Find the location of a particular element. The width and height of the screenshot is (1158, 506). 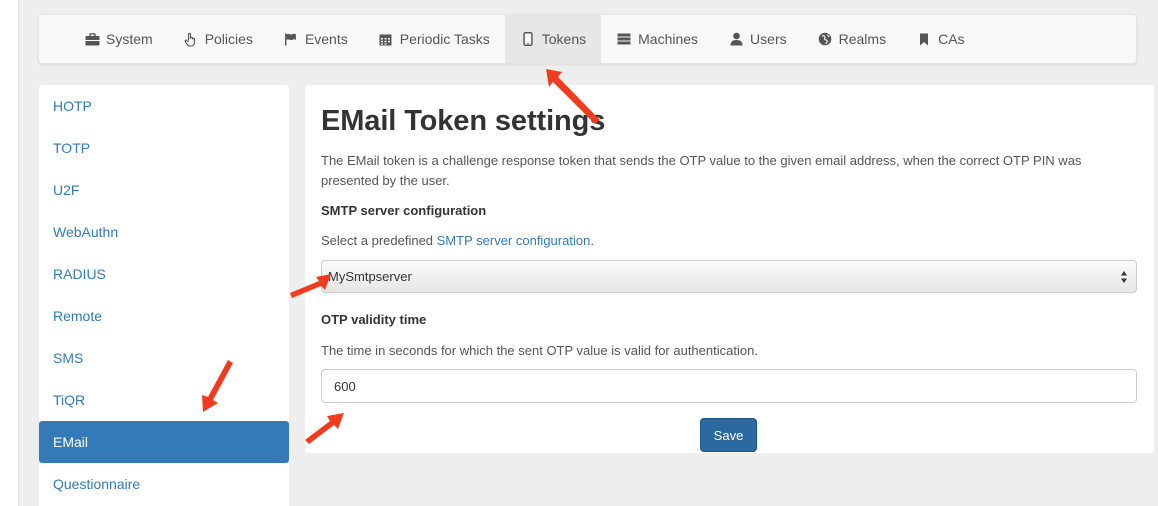

phone-icon is located at coordinates (528, 39).